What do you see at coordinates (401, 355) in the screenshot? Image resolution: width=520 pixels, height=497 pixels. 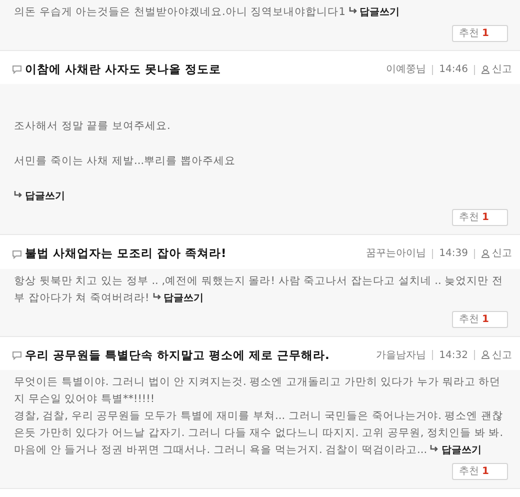 I see `author-name: 가을남자님` at bounding box center [401, 355].